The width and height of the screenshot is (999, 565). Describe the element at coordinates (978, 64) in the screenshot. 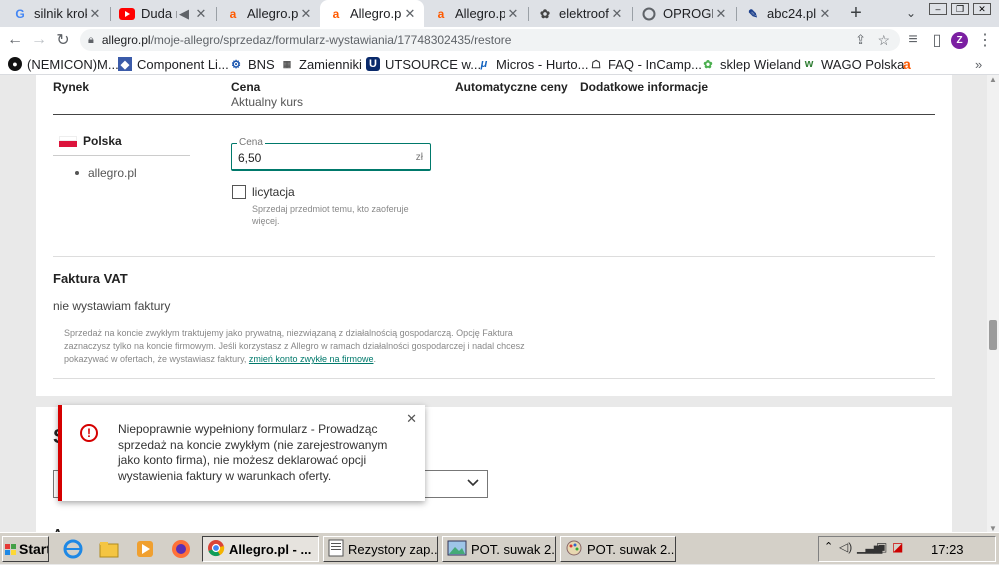

I see `more-bookmarks-icon: »` at that location.